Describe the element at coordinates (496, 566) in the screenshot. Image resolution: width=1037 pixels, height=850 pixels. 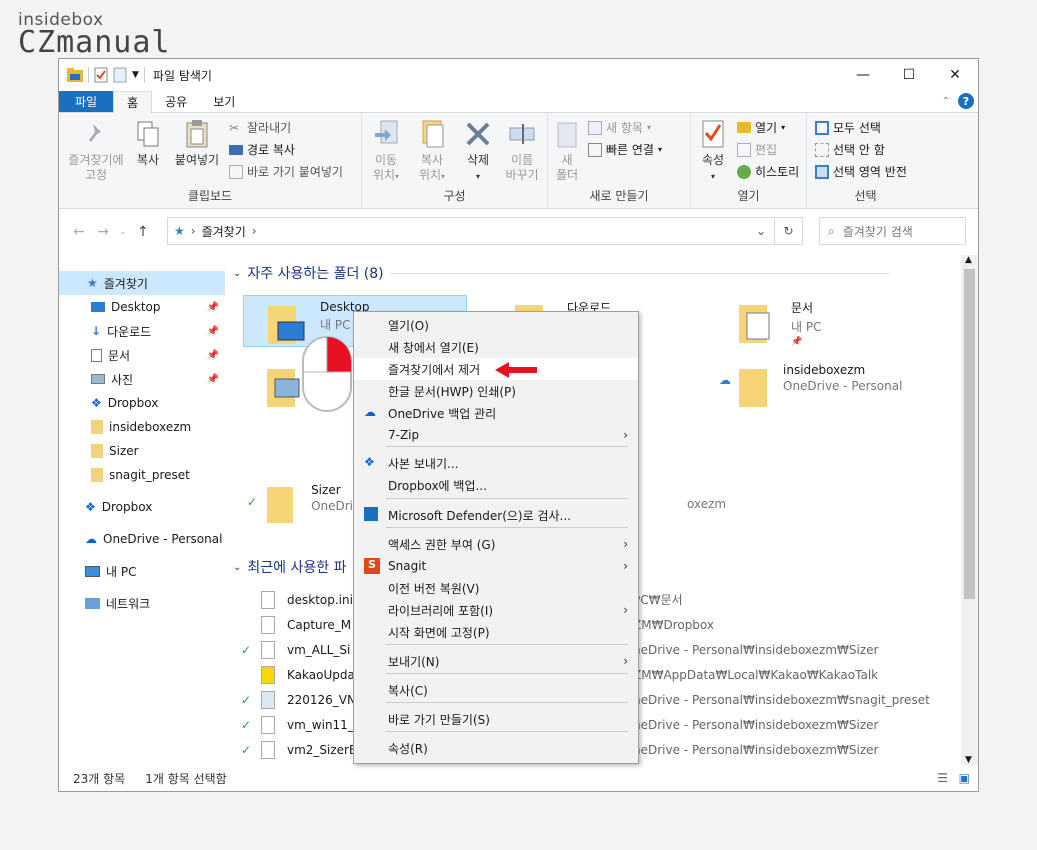
I see `menu-item-snagit: S Snagit ›` at that location.